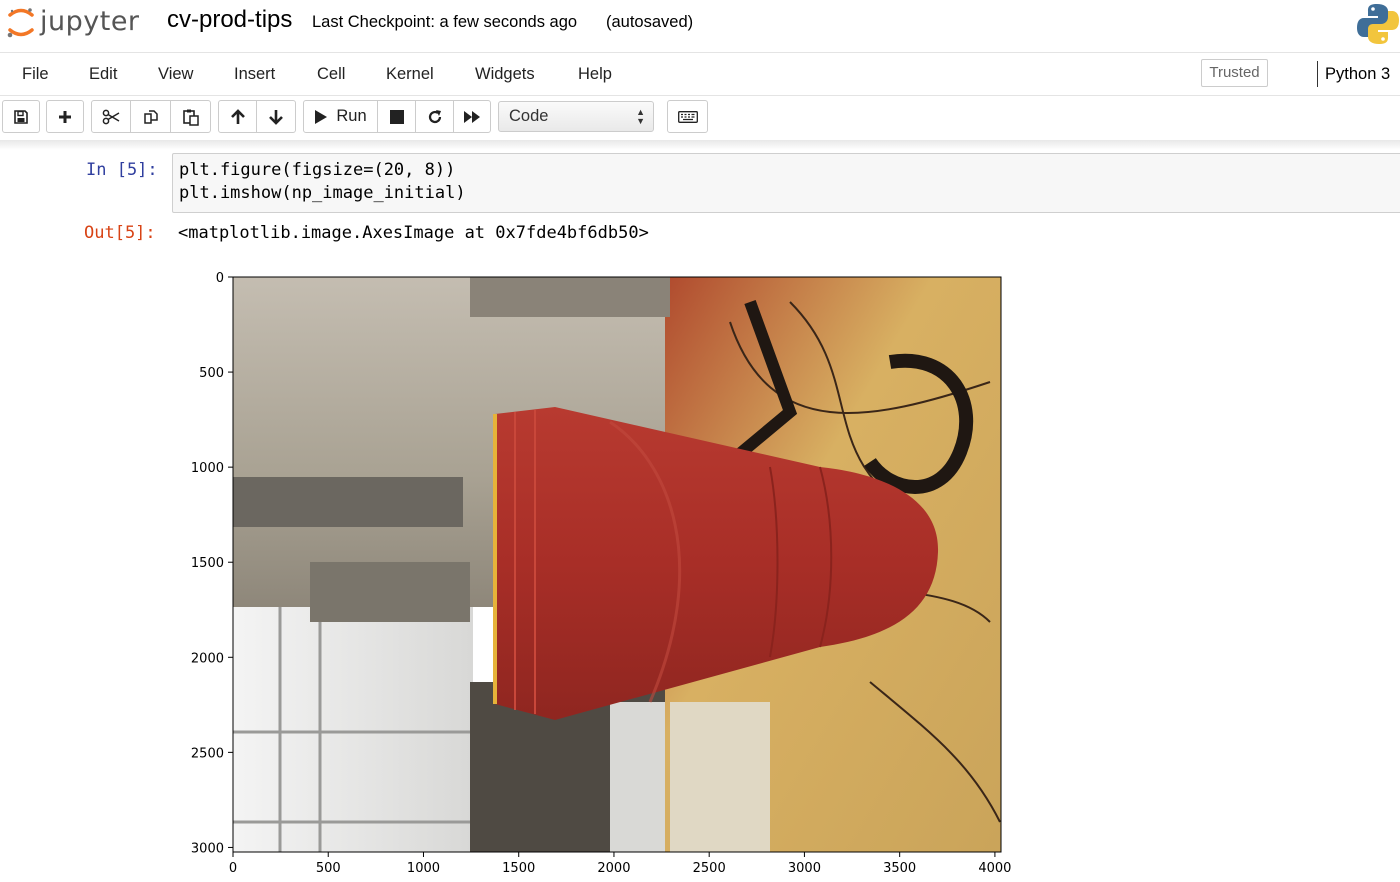 Image resolution: width=1400 pixels, height=882 pixels. What do you see at coordinates (613, 868) in the screenshot?
I see `x-tick-label: 2000` at bounding box center [613, 868].